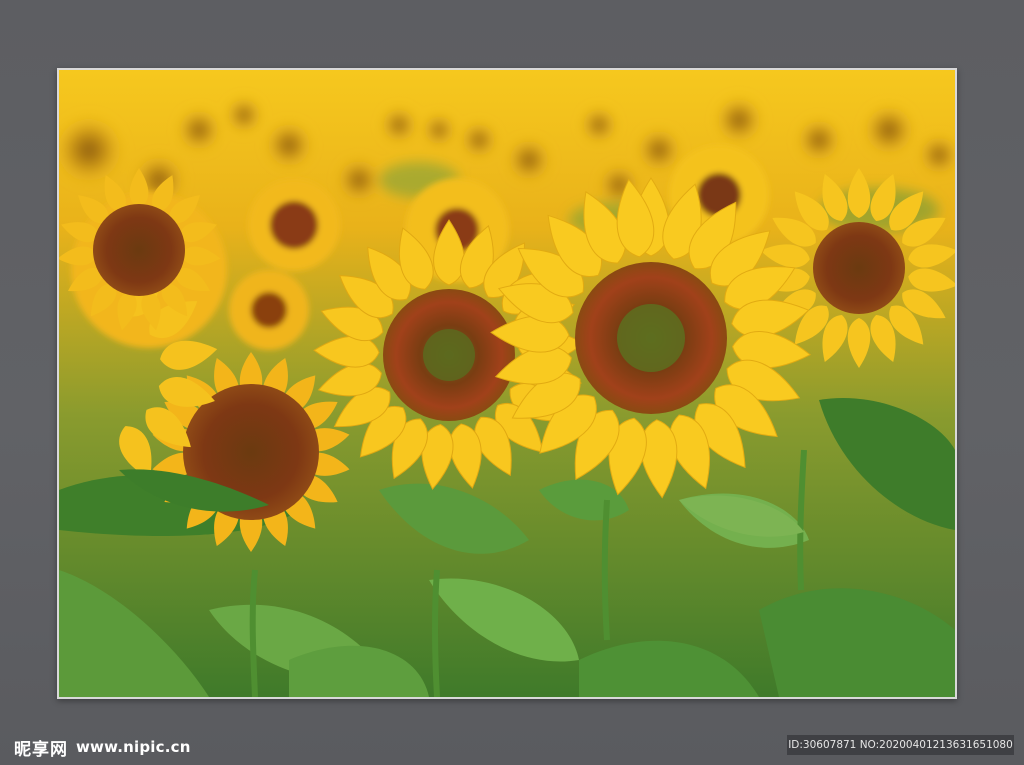 The height and width of the screenshot is (765, 1024). I want to click on image-id-bar: ID:30607871 NO:20200401213631651080, so click(900, 745).